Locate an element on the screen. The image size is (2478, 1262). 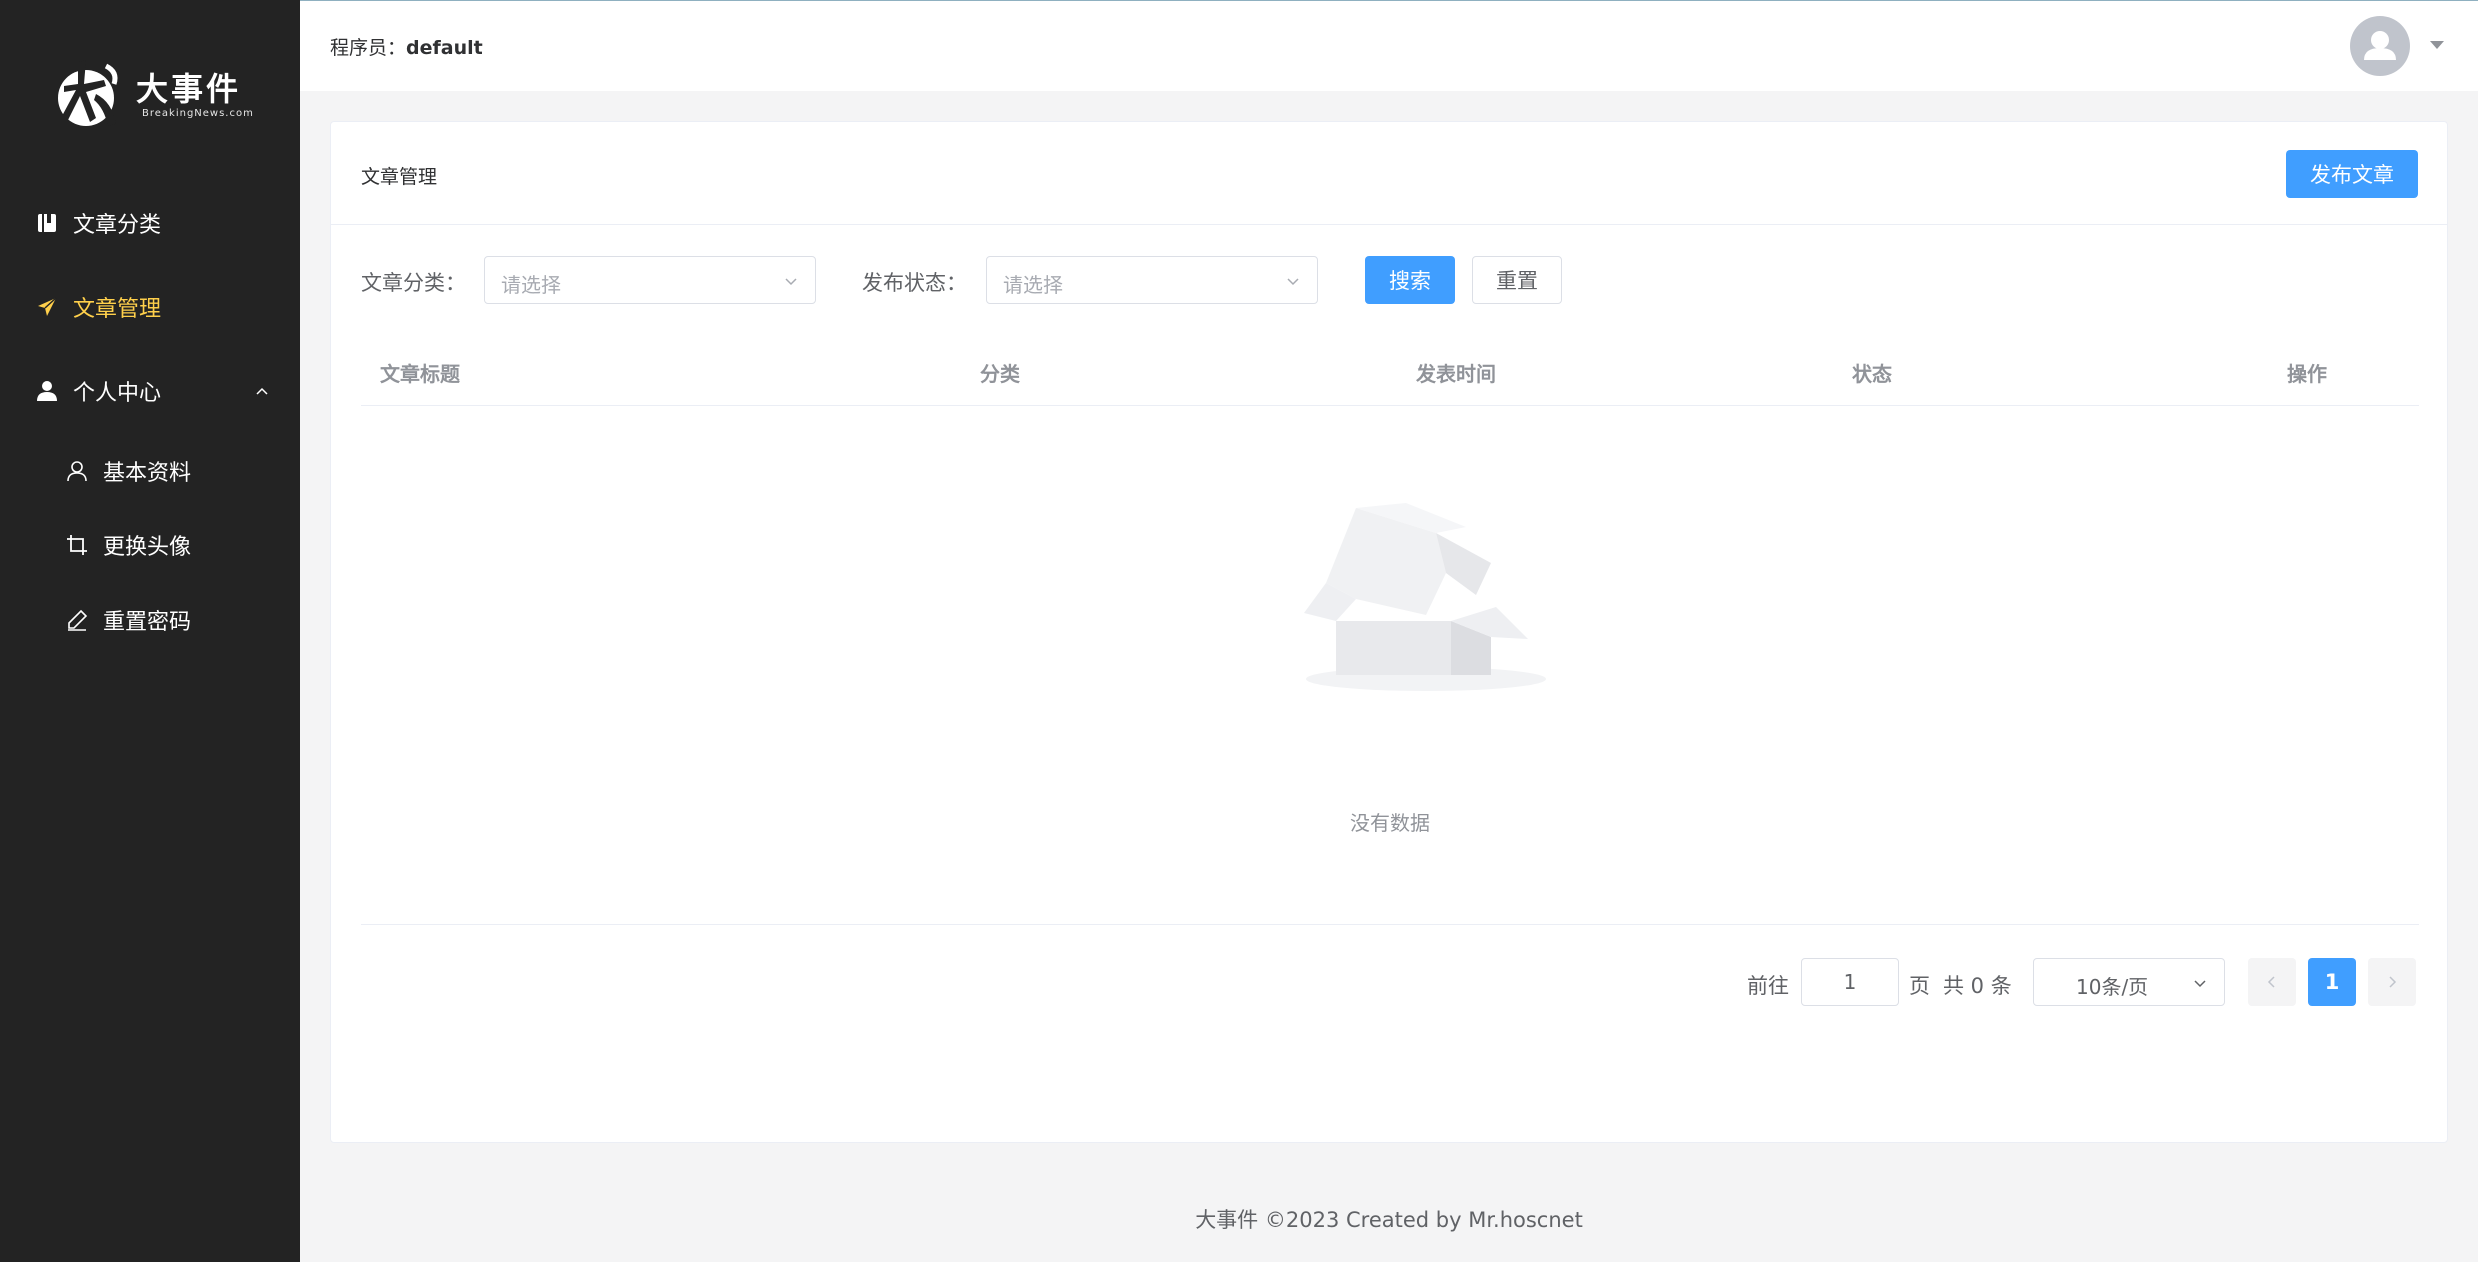
logo-name: 大事件 is located at coordinates (189, 89).